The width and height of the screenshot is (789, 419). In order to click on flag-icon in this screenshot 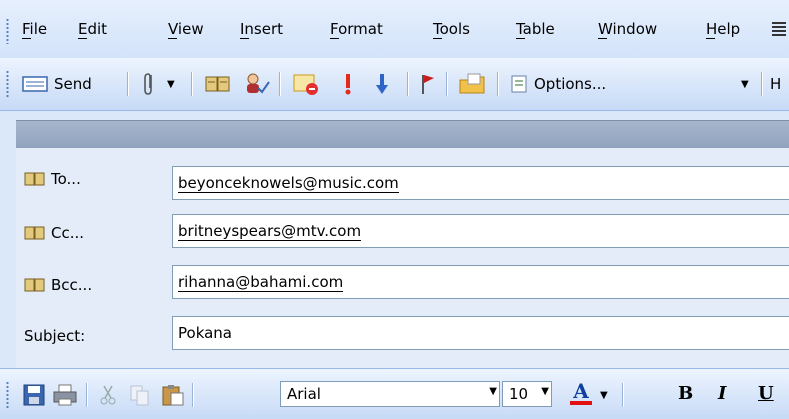, I will do `click(428, 84)`.